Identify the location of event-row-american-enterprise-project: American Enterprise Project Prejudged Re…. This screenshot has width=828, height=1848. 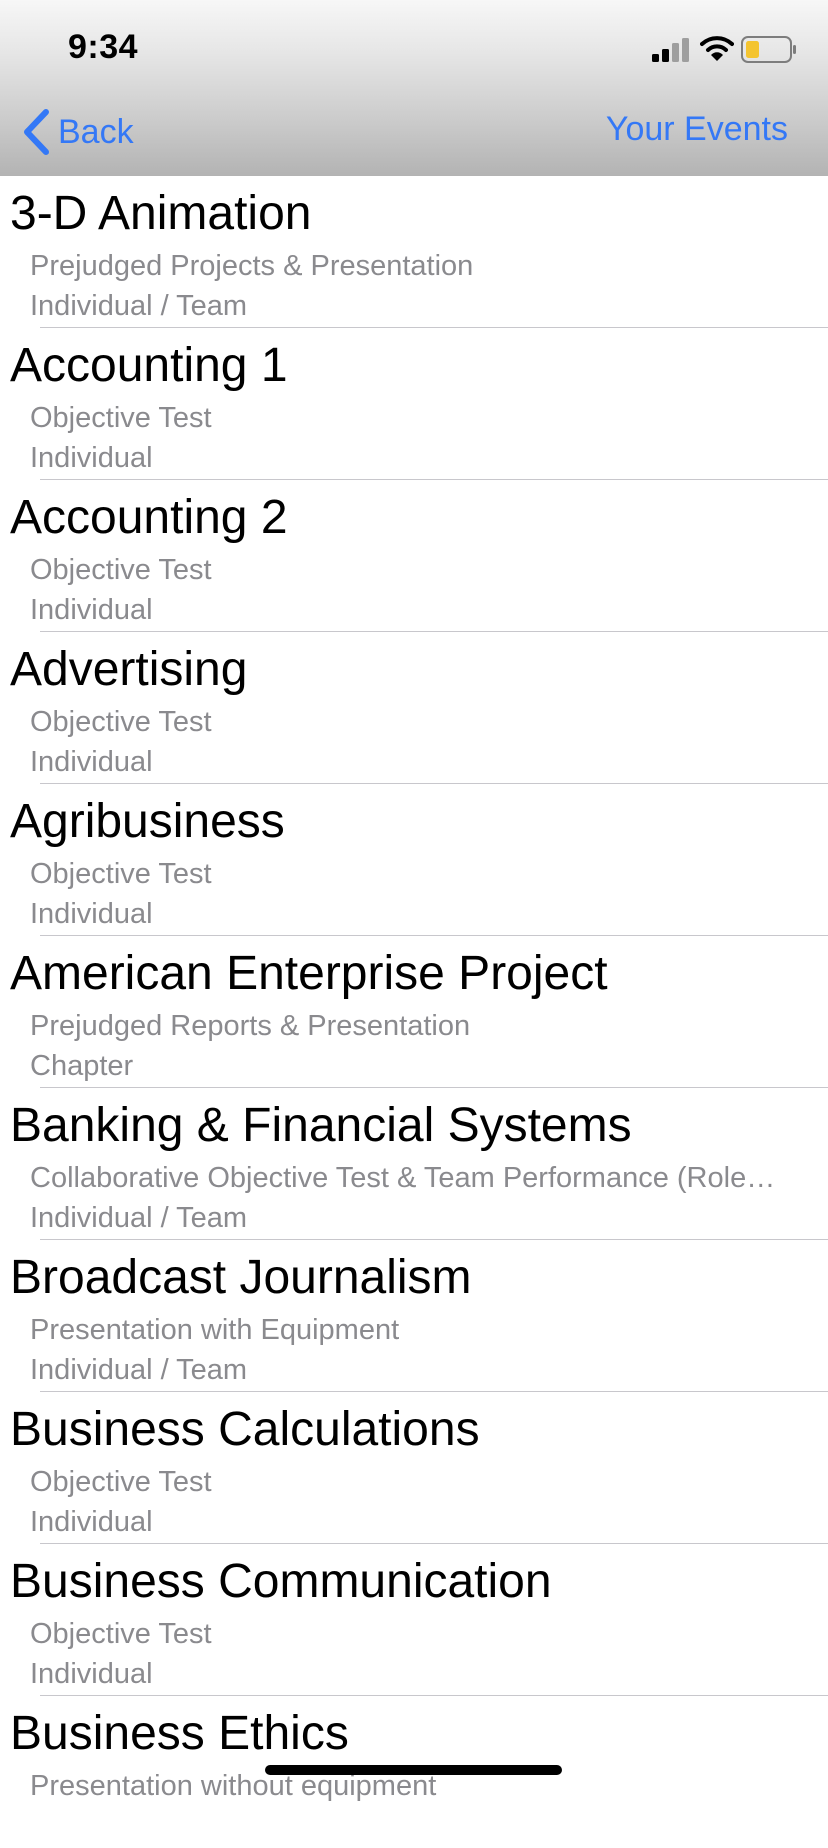
(414, 1012).